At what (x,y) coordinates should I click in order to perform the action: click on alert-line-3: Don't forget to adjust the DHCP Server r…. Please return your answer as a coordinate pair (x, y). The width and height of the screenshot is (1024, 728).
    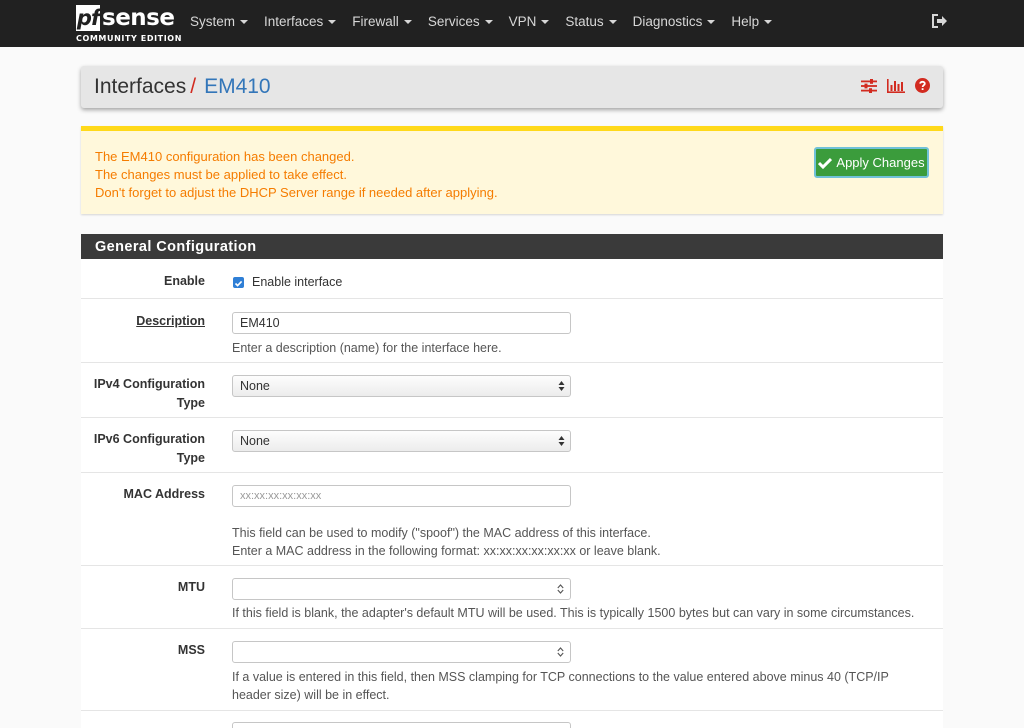
    Looking at the image, I should click on (296, 192).